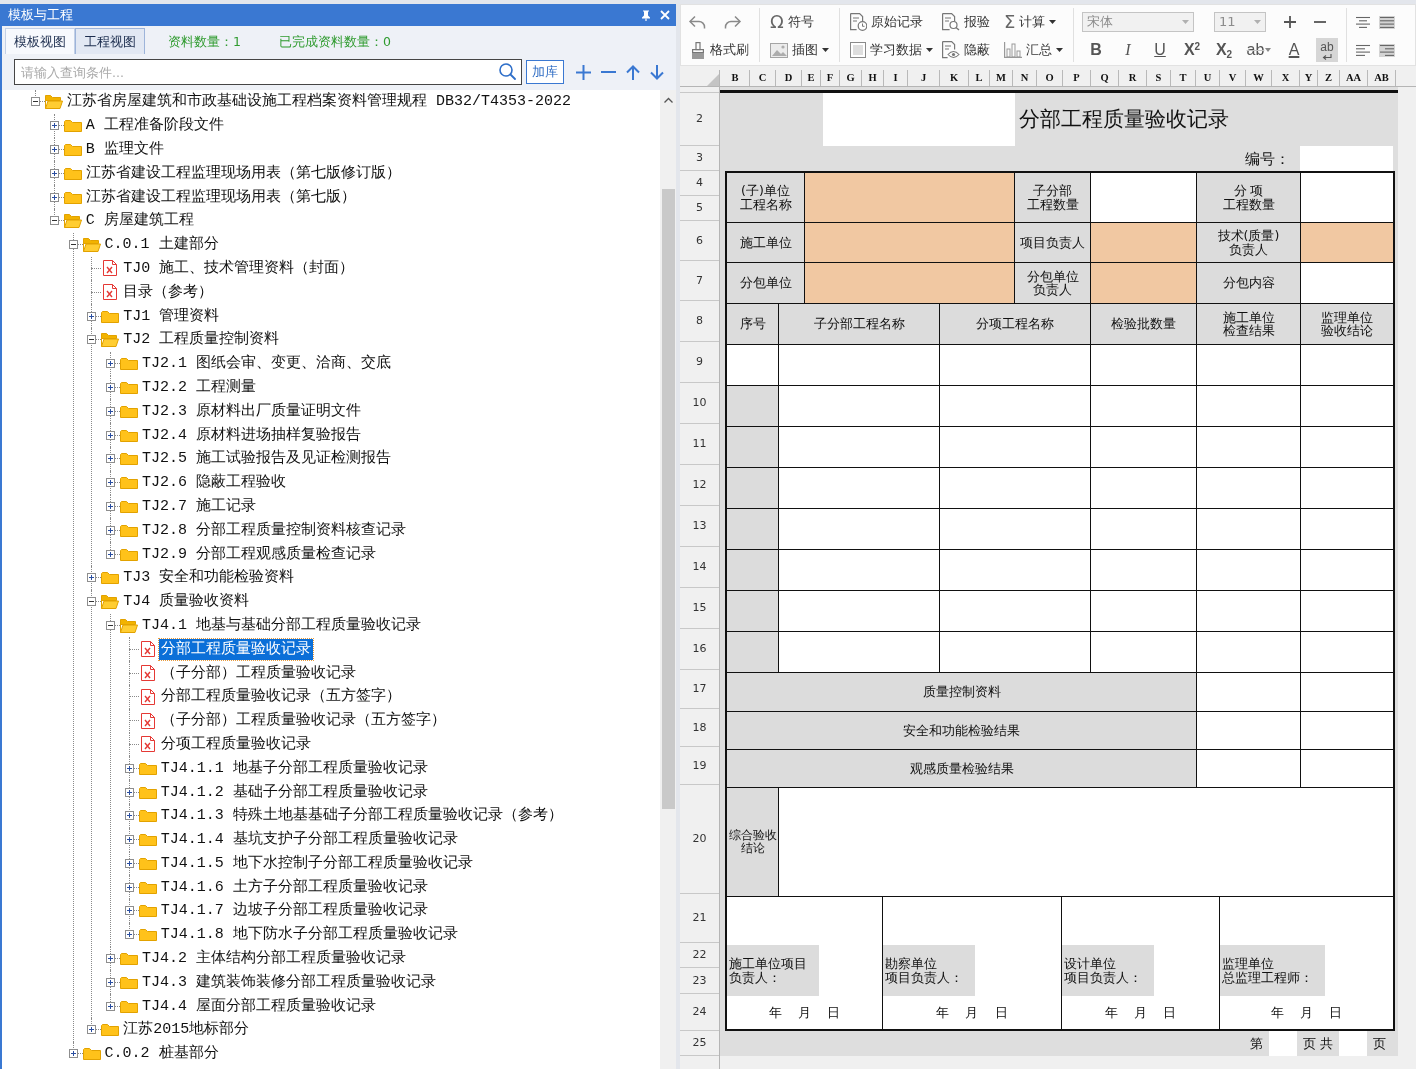 The width and height of the screenshot is (1416, 1069). I want to click on tree-item: TJ2.3 原材料出厂质量证明文件, so click(251, 411).